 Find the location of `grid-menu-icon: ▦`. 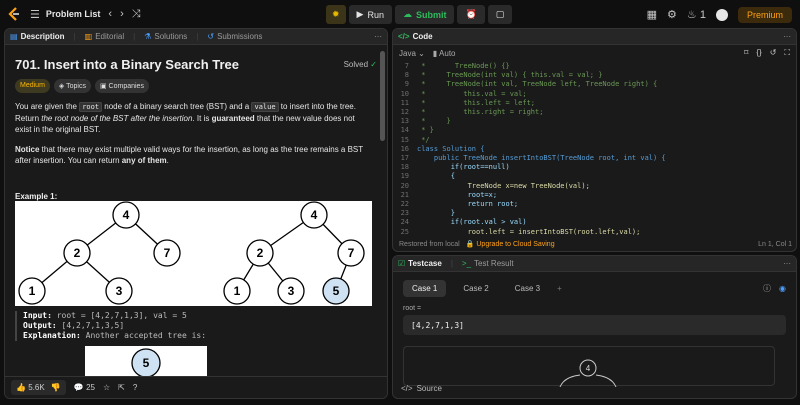

grid-menu-icon: ▦ is located at coordinates (652, 14).